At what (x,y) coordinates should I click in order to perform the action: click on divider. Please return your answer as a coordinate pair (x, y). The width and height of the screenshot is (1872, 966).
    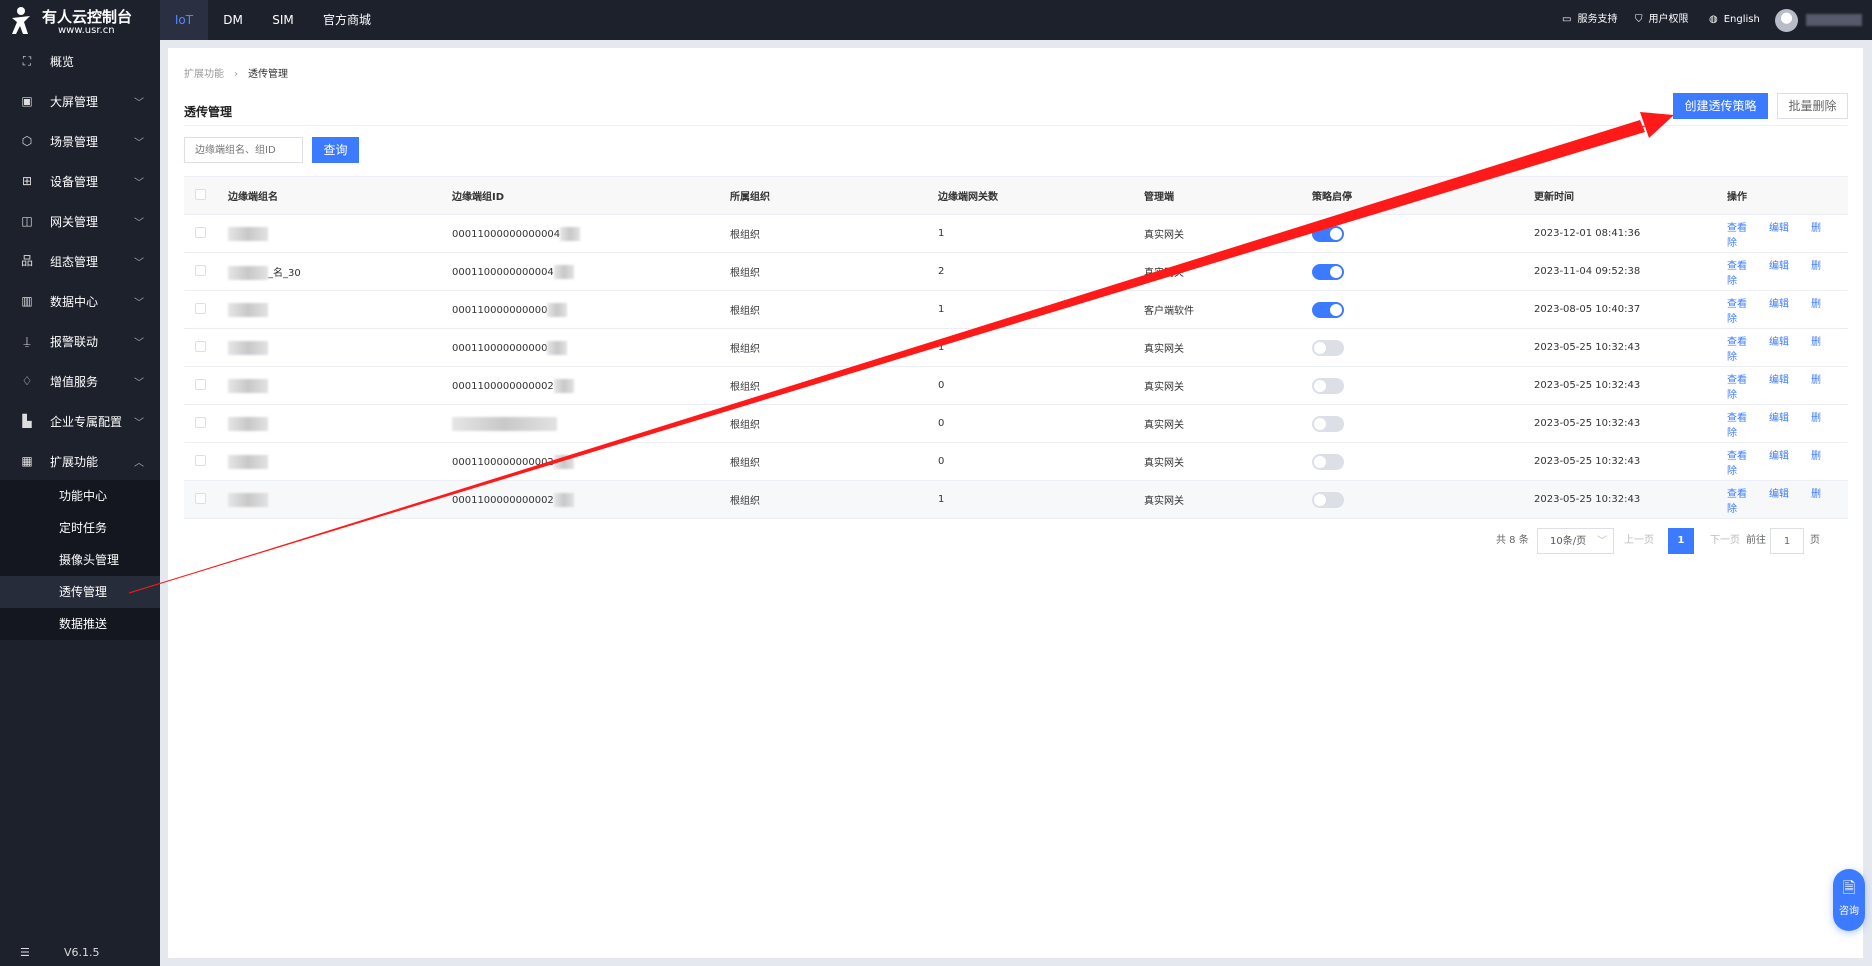
    Looking at the image, I should click on (1016, 125).